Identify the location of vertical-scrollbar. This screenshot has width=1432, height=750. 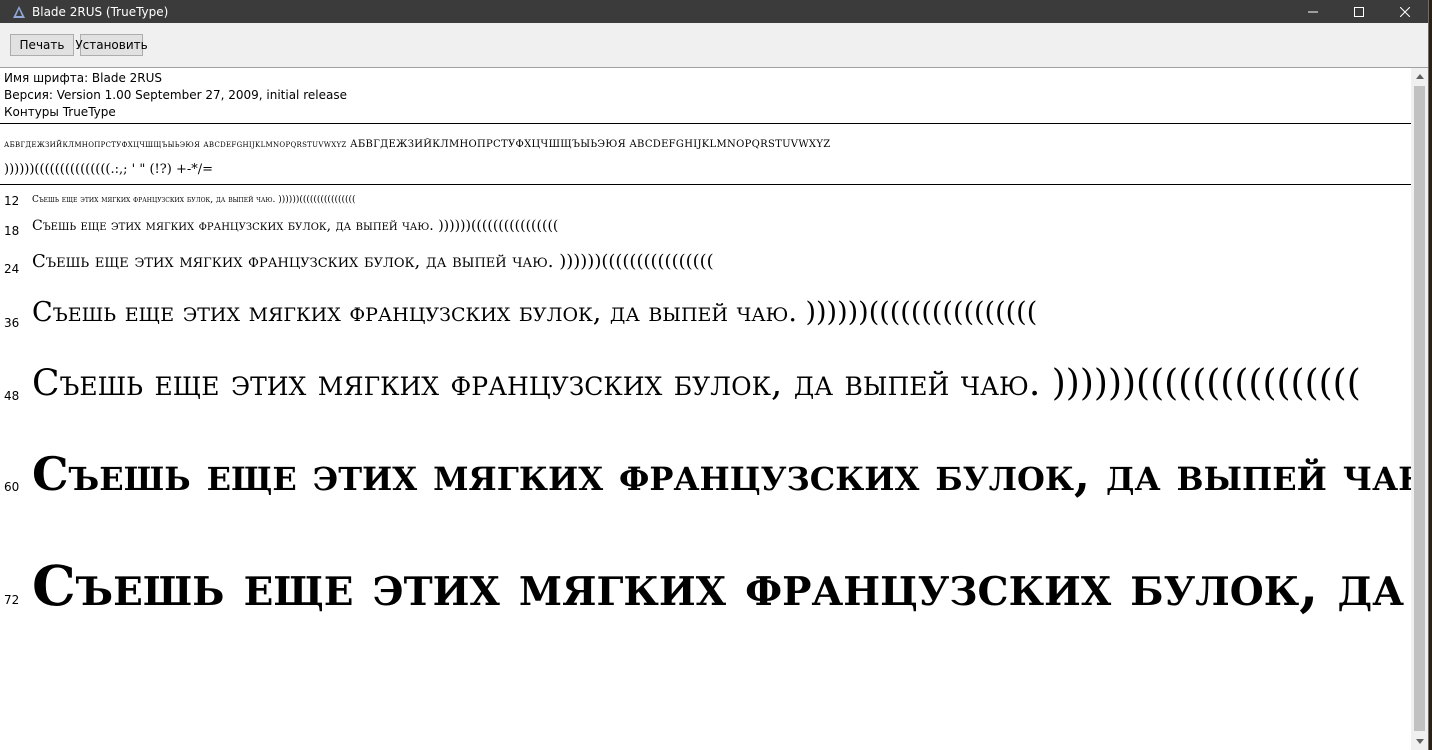
(1419, 409).